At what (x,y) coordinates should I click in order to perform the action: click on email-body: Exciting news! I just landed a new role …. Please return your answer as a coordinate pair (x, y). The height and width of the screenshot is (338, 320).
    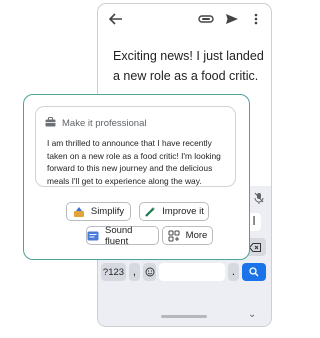
    Looking at the image, I should click on (190, 66).